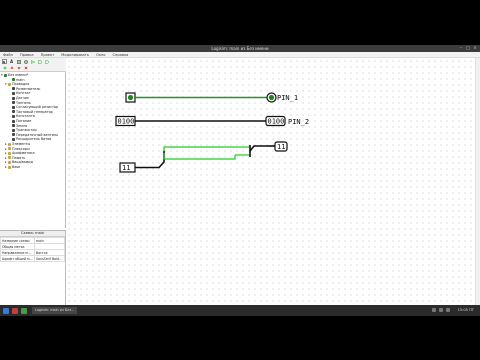 The width and height of the screenshot is (480, 360). Describe the element at coordinates (199, 148) in the screenshot. I see `splitter-bit0-wire` at that location.